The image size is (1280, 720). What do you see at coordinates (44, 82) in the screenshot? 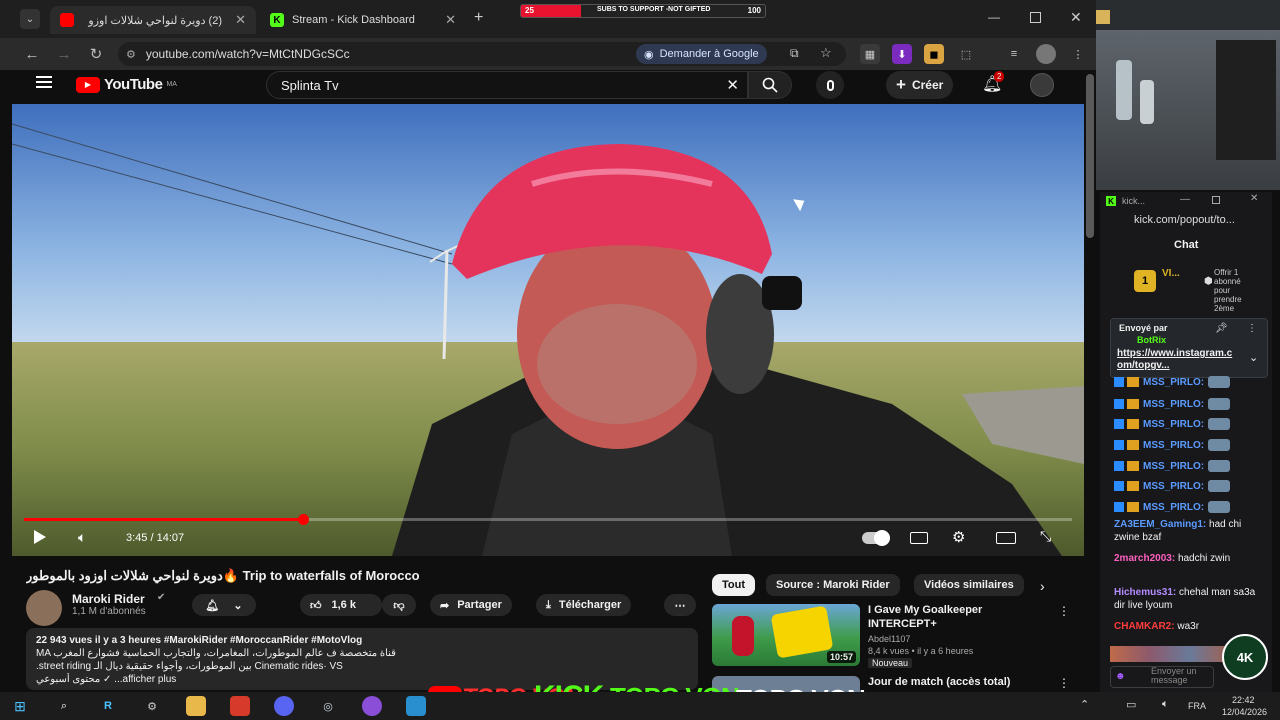
I see `hamburger-menu-icon` at bounding box center [44, 82].